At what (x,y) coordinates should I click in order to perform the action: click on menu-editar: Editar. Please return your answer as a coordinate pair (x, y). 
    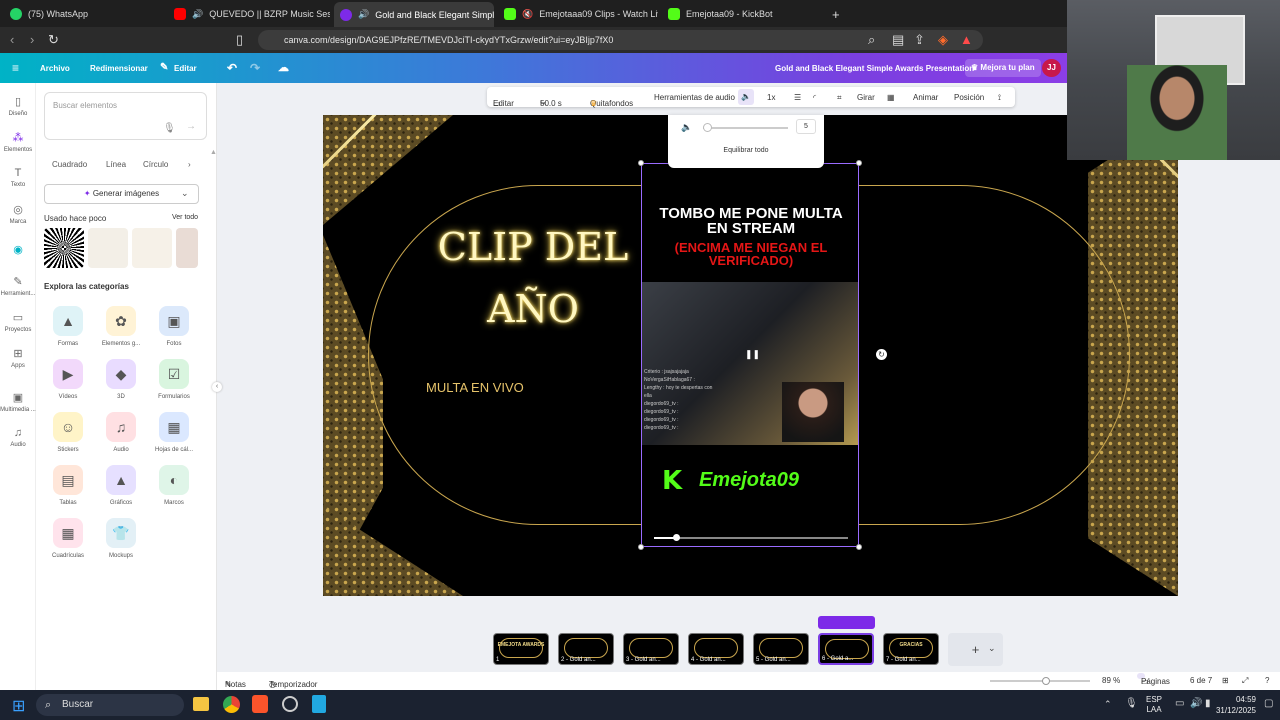
    Looking at the image, I should click on (185, 68).